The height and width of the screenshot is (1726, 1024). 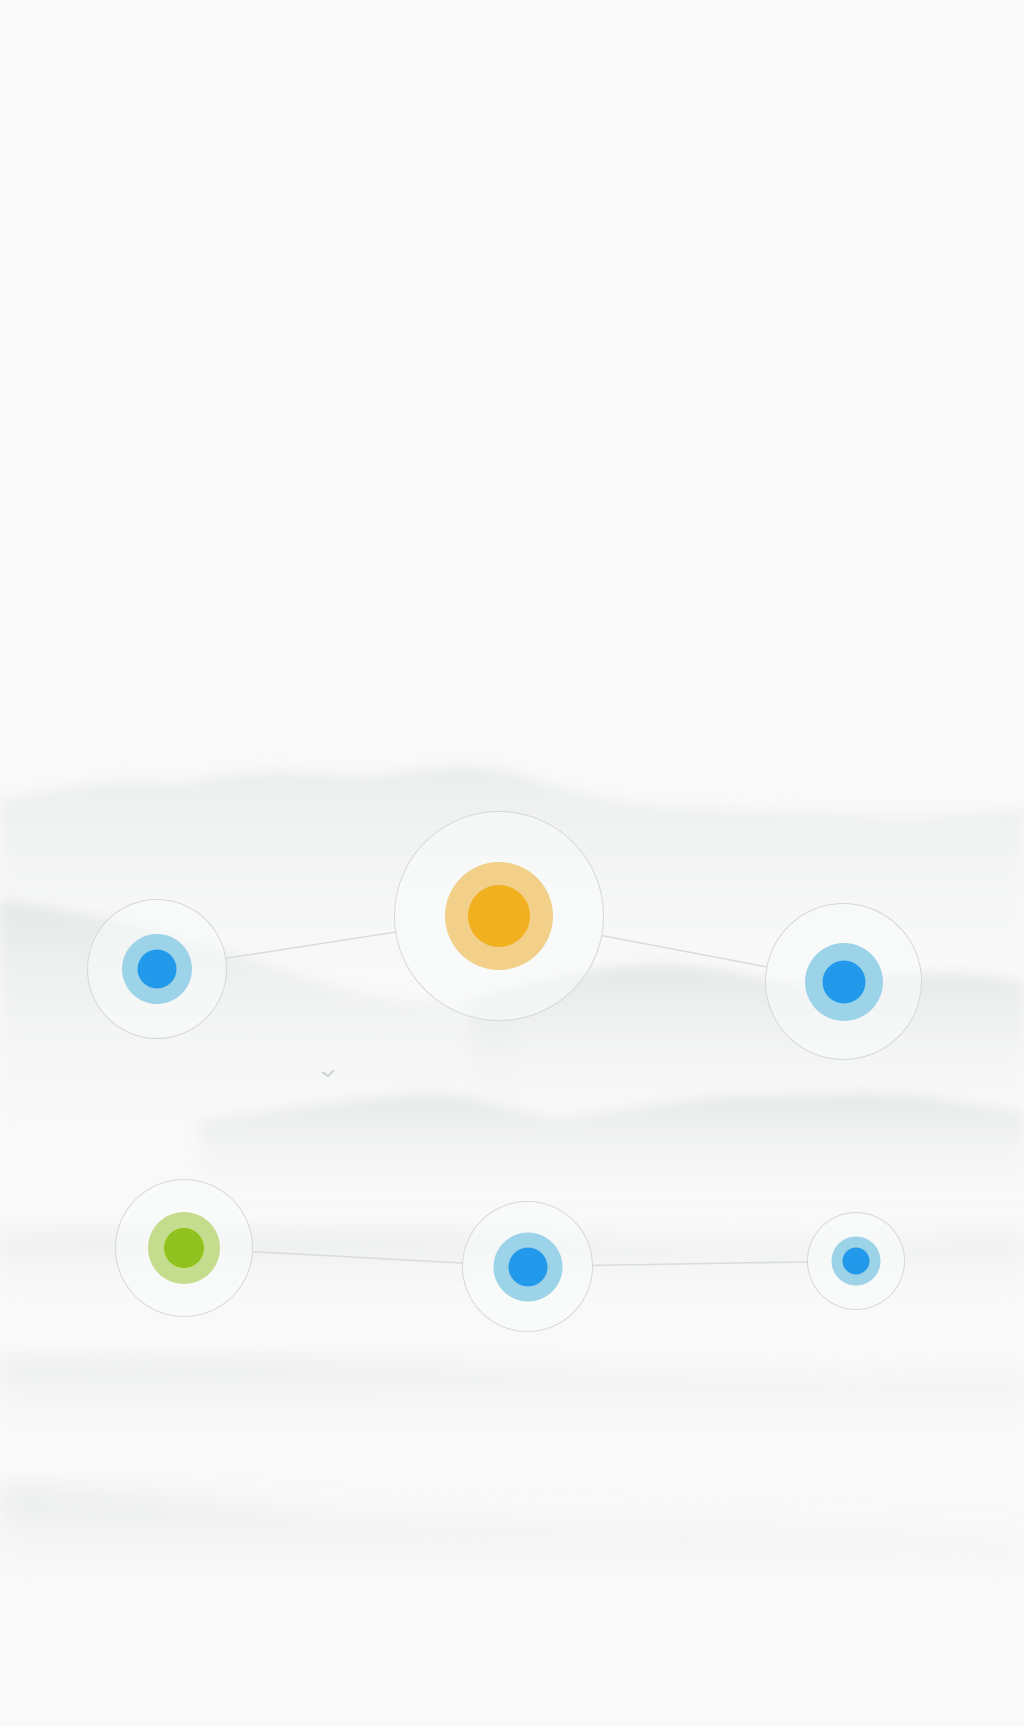 I want to click on node-orange-center, so click(x=499, y=916).